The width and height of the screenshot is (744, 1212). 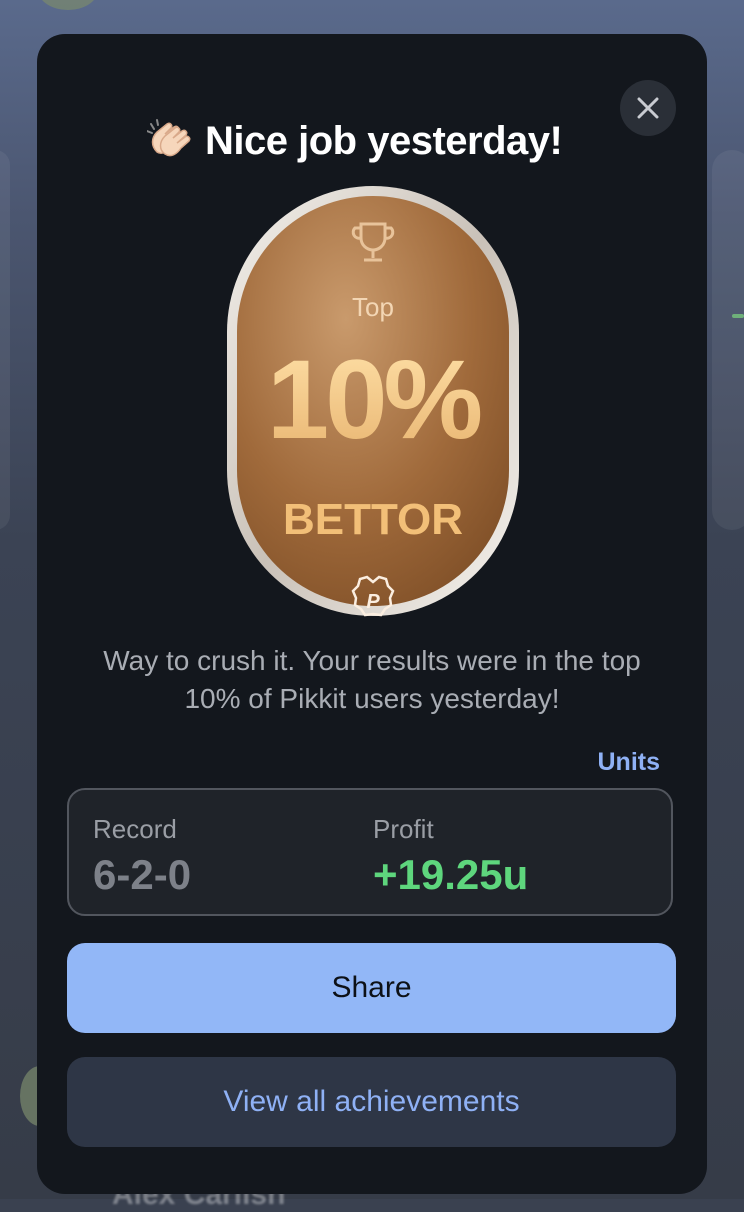 What do you see at coordinates (403, 829) in the screenshot?
I see `profit-label: Profit` at bounding box center [403, 829].